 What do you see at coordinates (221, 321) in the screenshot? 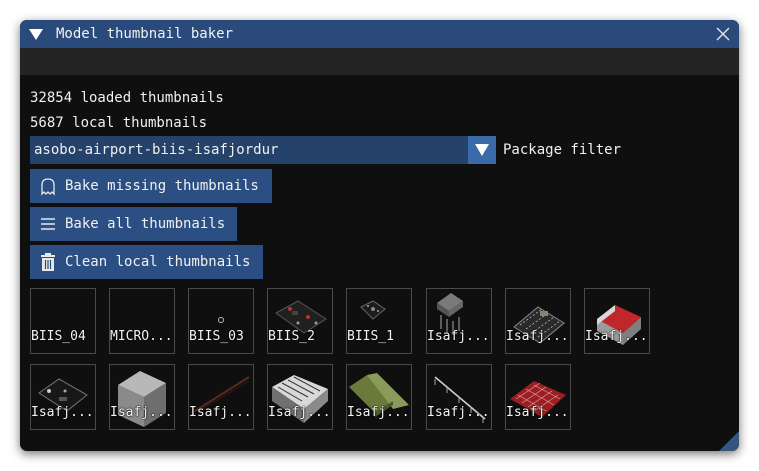
I see `thumbnail-tile: BIIS_03` at bounding box center [221, 321].